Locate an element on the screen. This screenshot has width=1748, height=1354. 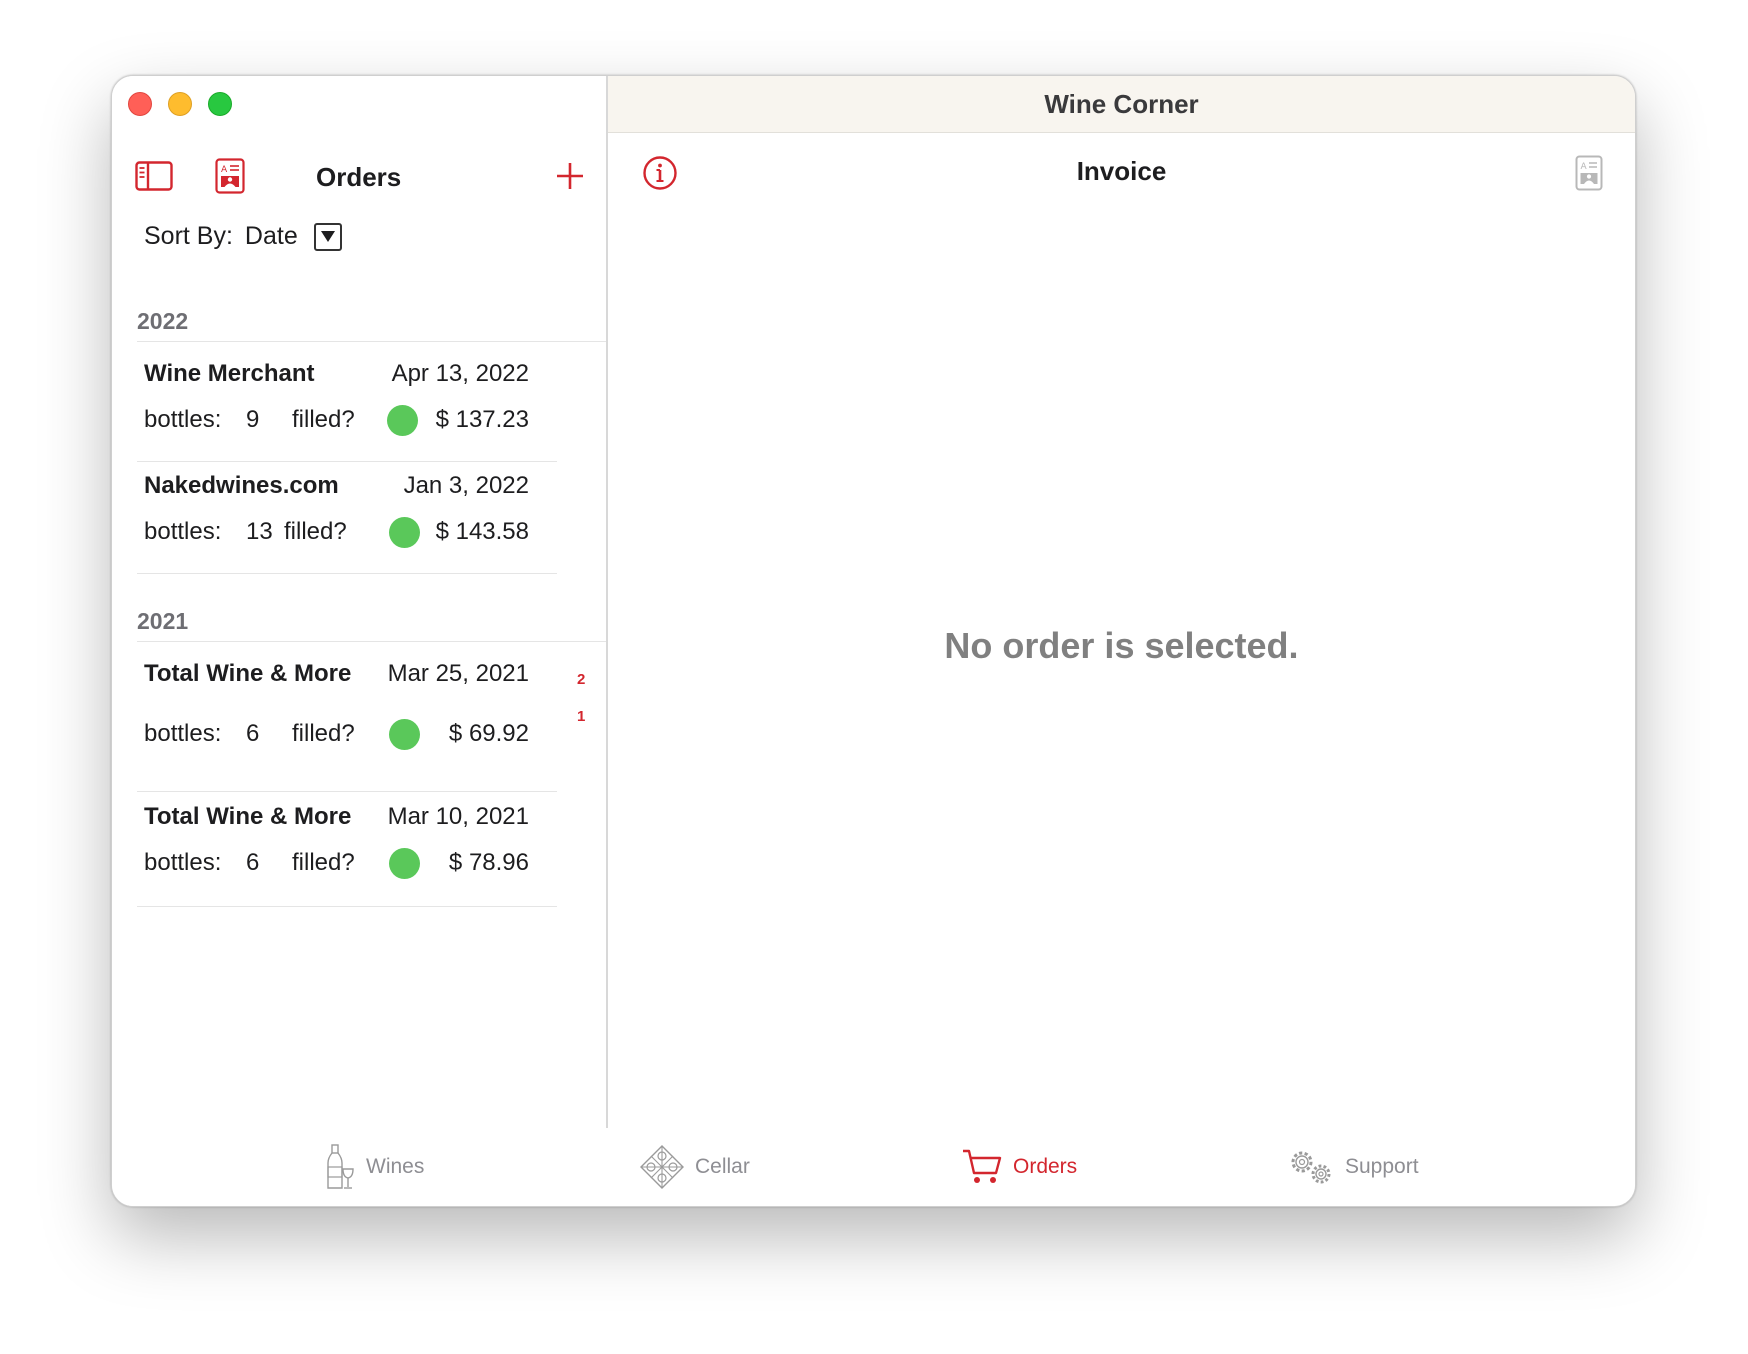
window-title: Wine Corner is located at coordinates (1121, 103).